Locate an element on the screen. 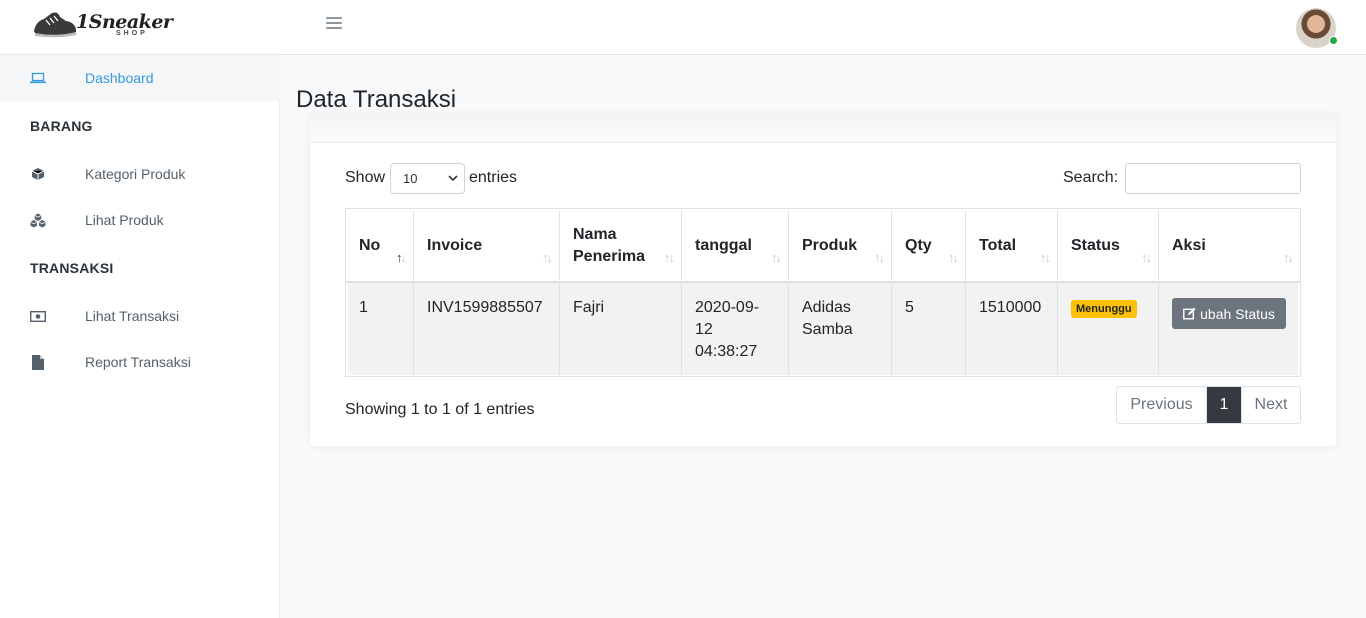 This screenshot has height=618, width=1366. column-header-status: Status ↑↓ is located at coordinates (1108, 245).